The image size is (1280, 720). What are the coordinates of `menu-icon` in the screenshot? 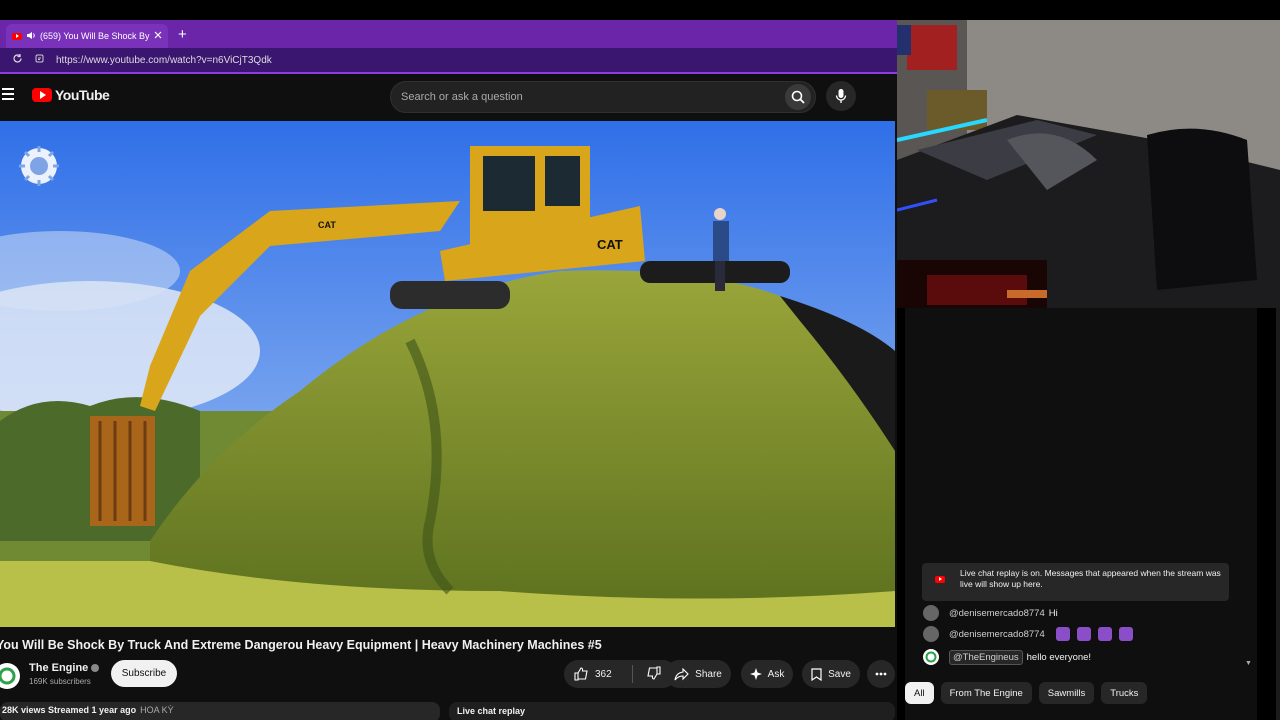 It's located at (8, 95).